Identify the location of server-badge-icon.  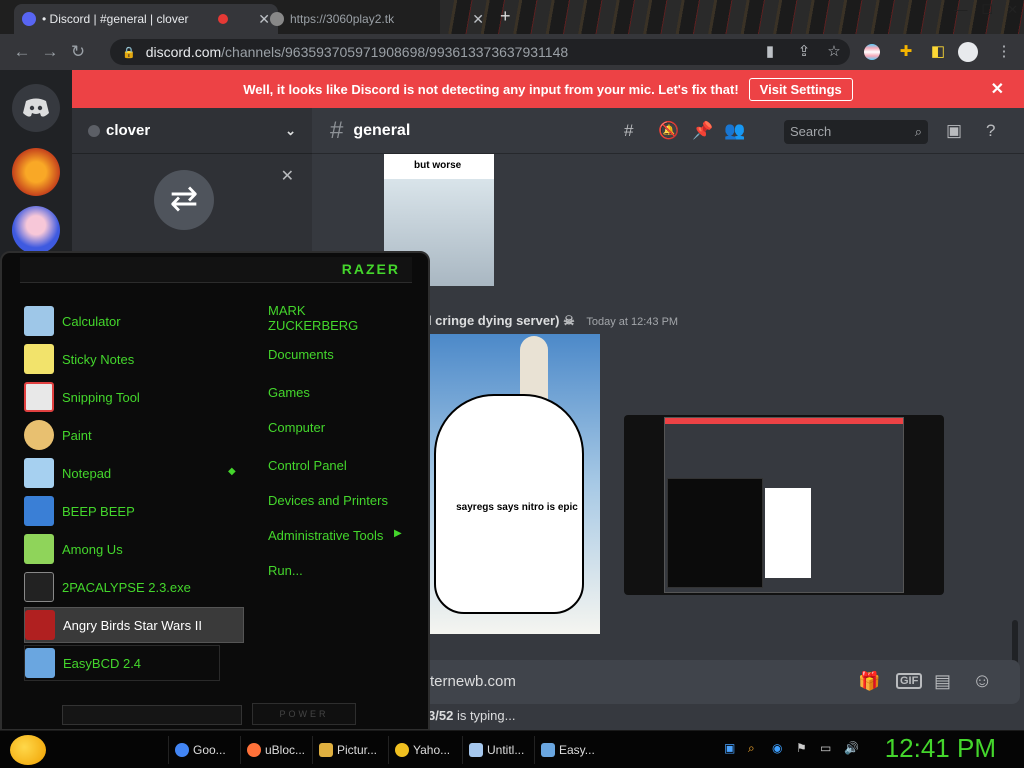
(94, 130).